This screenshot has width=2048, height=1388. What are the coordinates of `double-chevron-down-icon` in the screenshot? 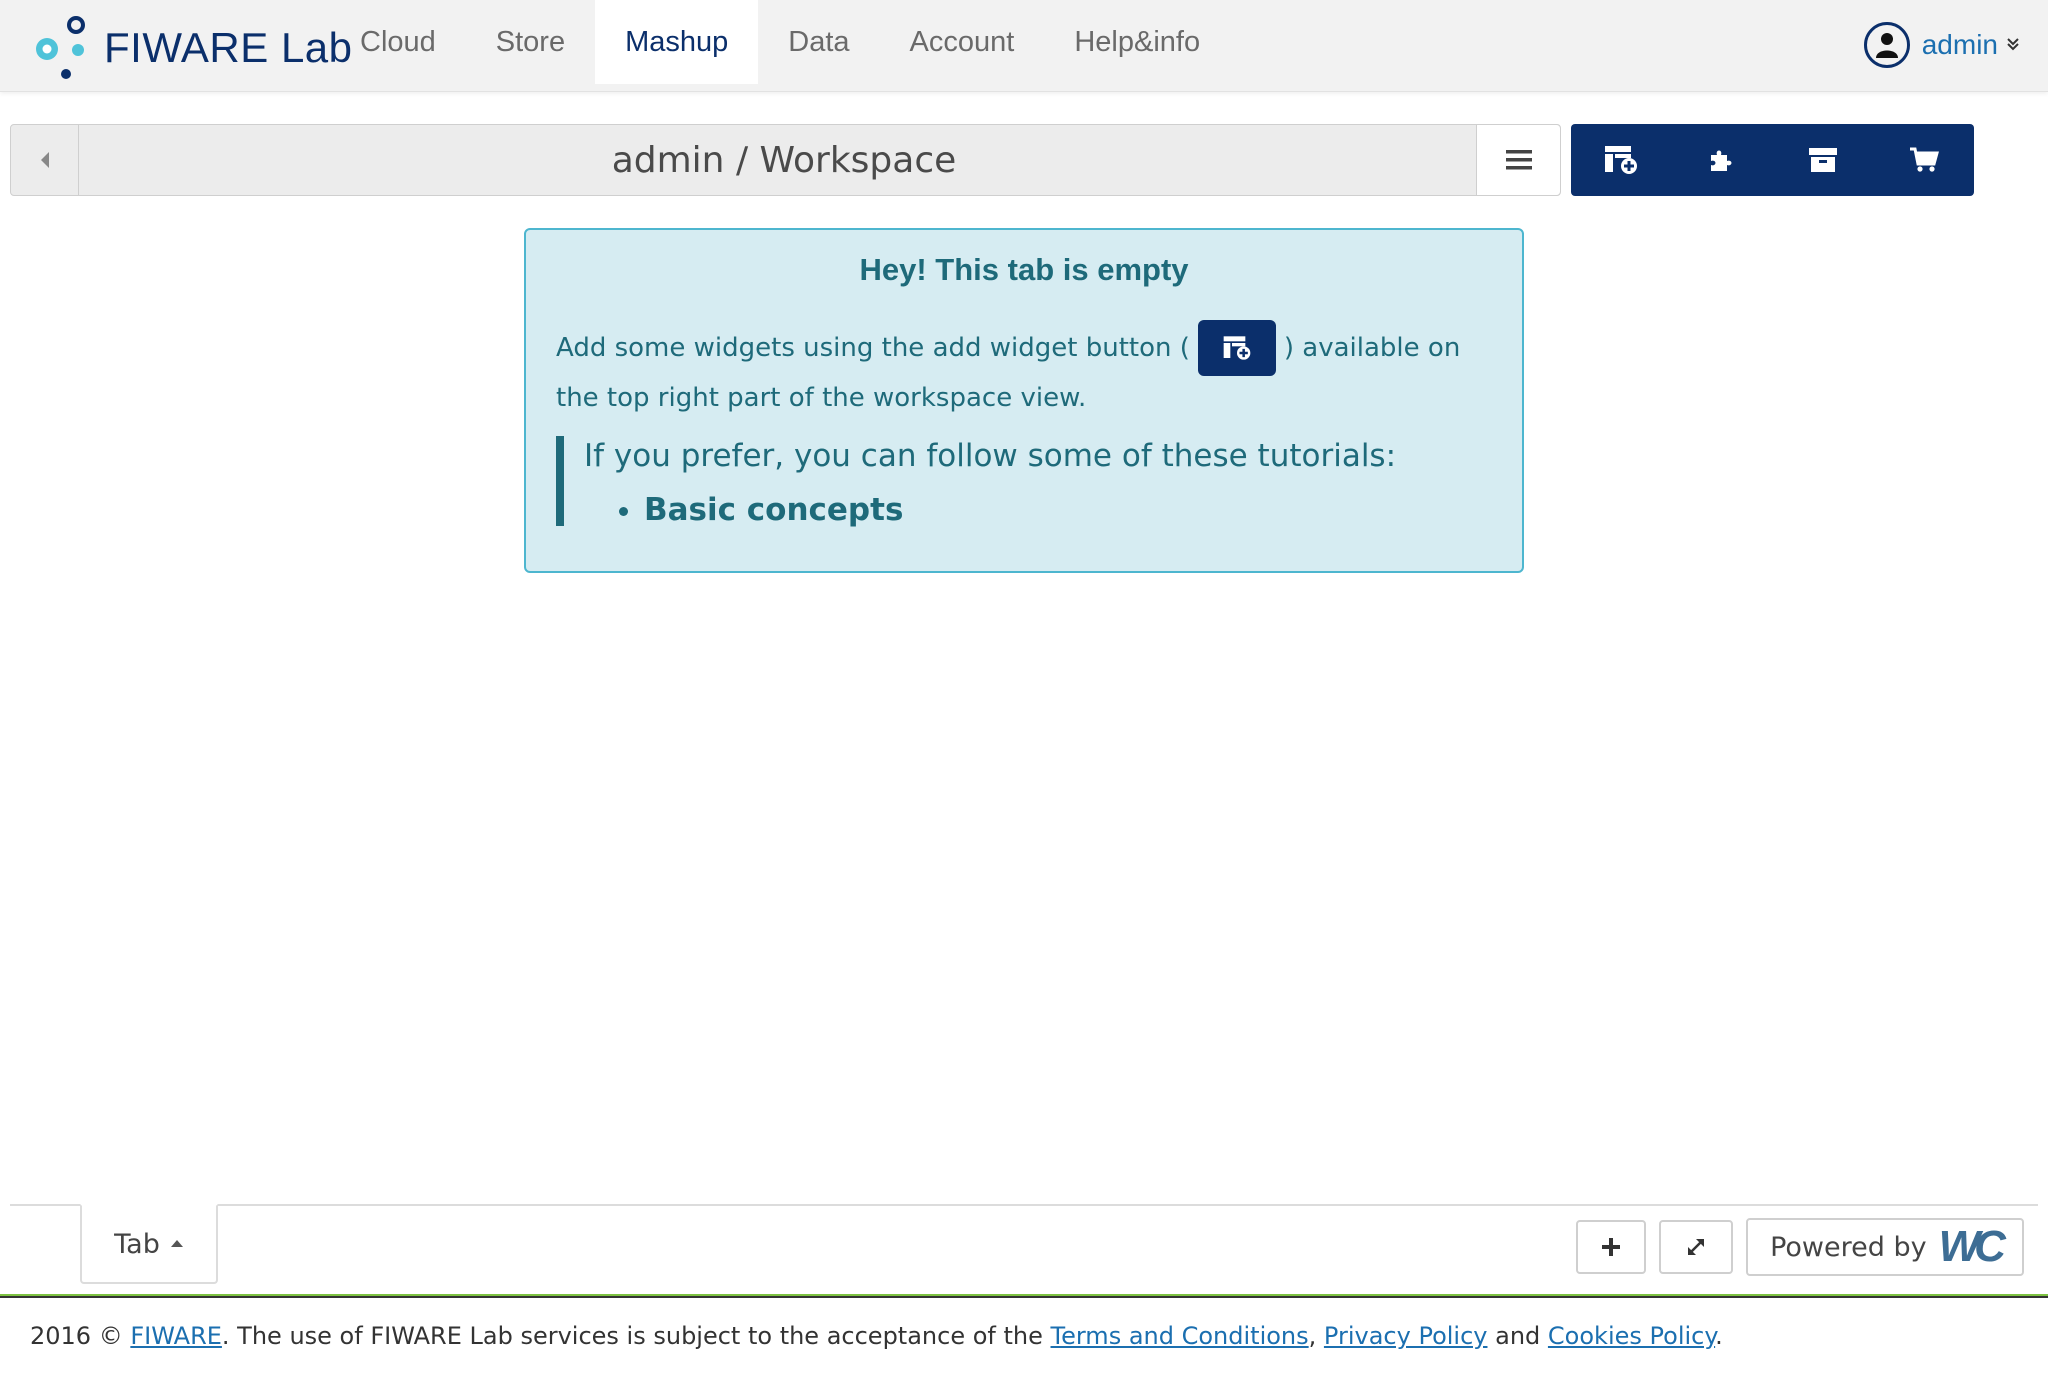 It's located at (2013, 45).